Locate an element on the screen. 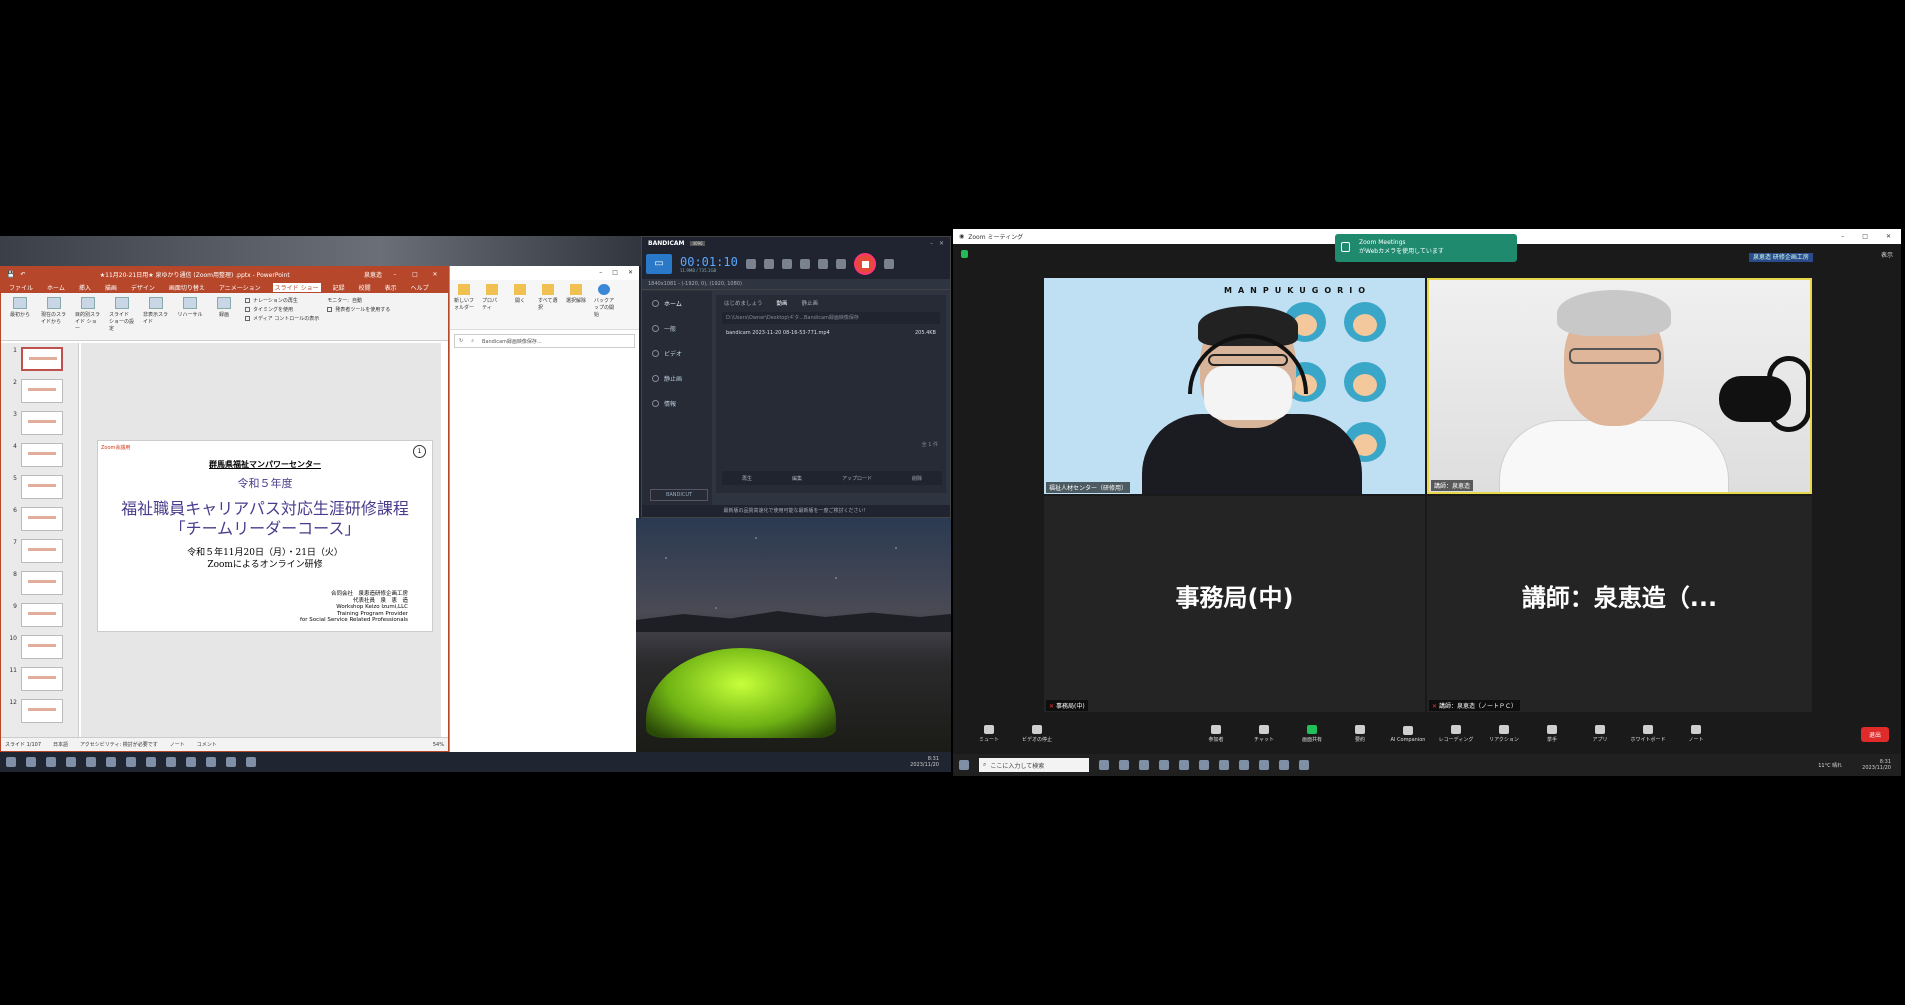  tab-help: ヘルプ is located at coordinates (420, 287).